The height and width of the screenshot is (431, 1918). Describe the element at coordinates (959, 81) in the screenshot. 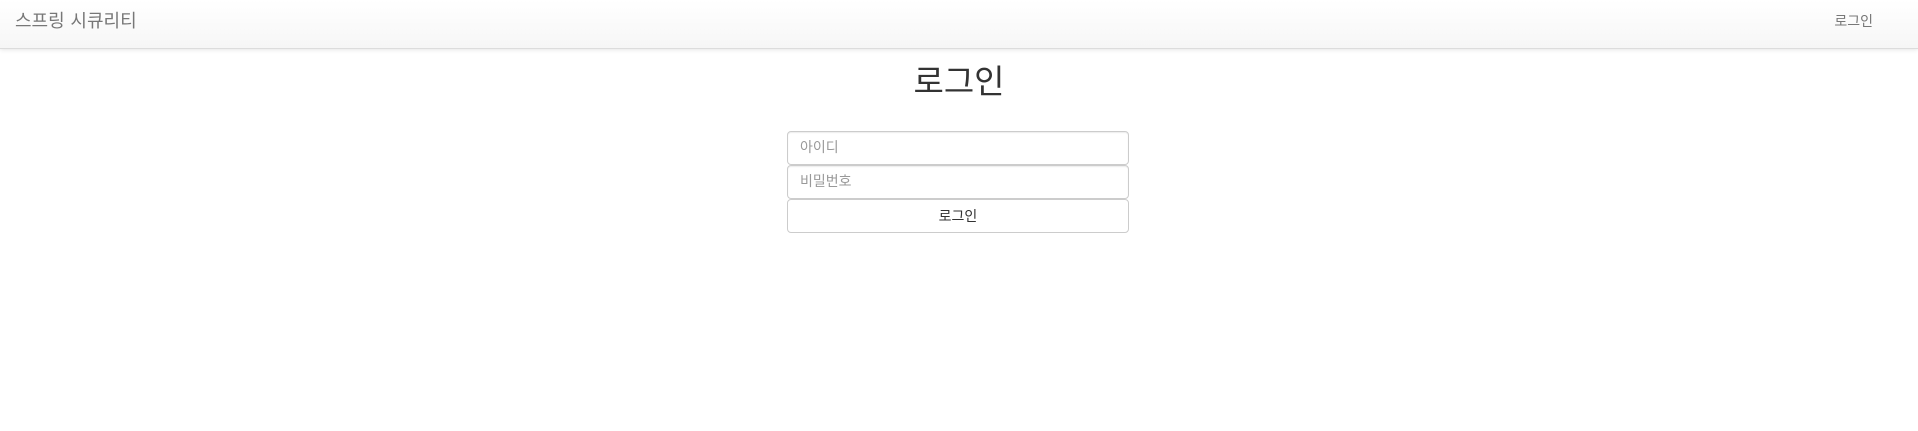

I see `page-title: 로그인` at that location.